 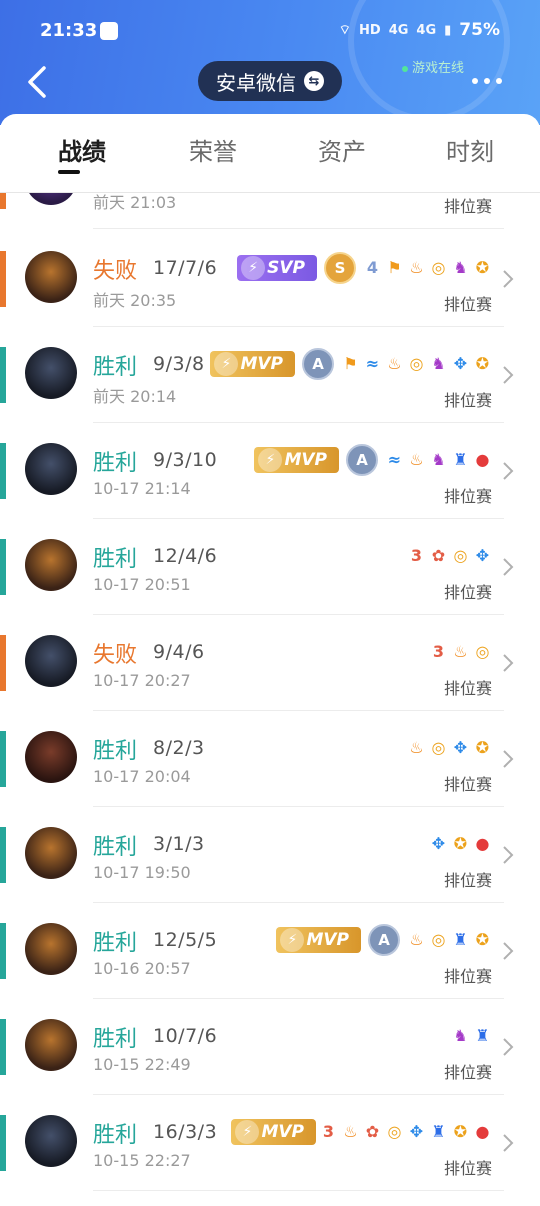 I want to click on match-datetime: 10-17 20:04, so click(x=142, y=776).